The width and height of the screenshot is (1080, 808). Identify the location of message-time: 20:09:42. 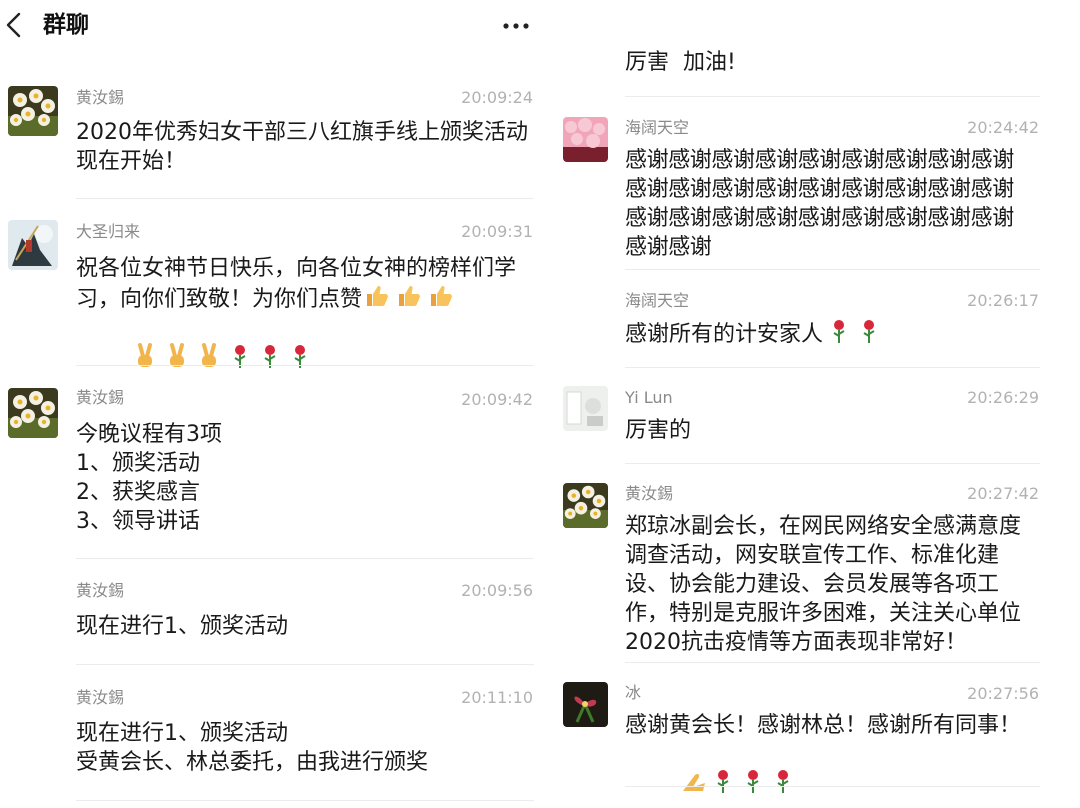
(497, 399).